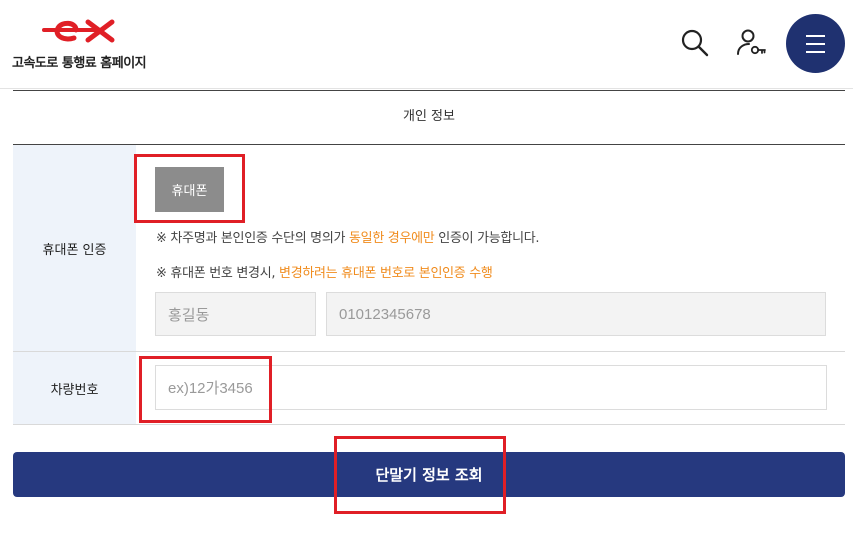  What do you see at coordinates (74, 248) in the screenshot?
I see `phone-auth-label: 휴대폰 인증` at bounding box center [74, 248].